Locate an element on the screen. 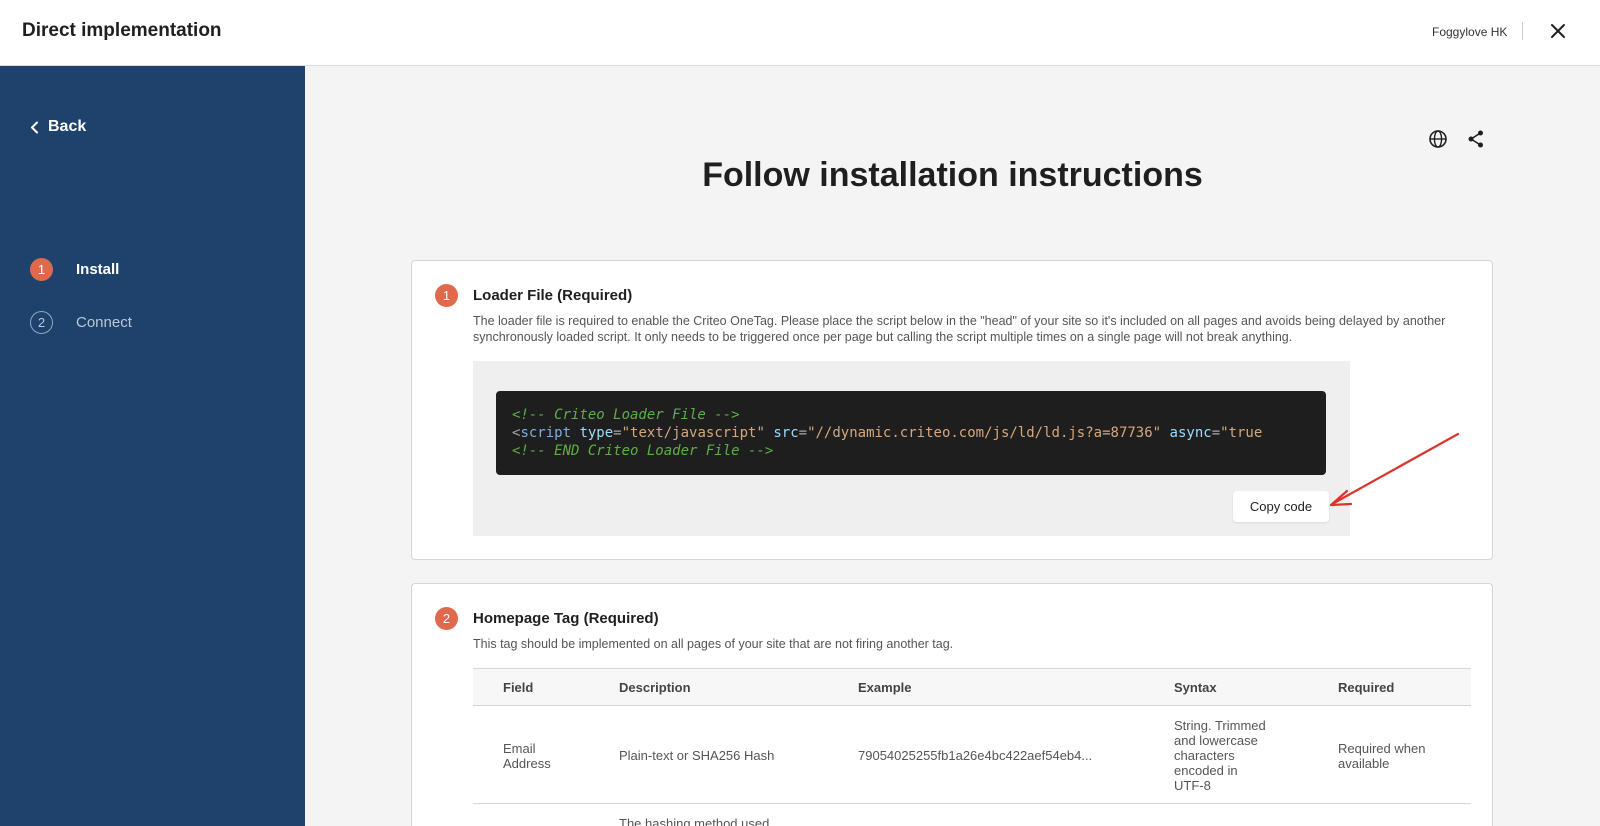  share-button is located at coordinates (1476, 139).